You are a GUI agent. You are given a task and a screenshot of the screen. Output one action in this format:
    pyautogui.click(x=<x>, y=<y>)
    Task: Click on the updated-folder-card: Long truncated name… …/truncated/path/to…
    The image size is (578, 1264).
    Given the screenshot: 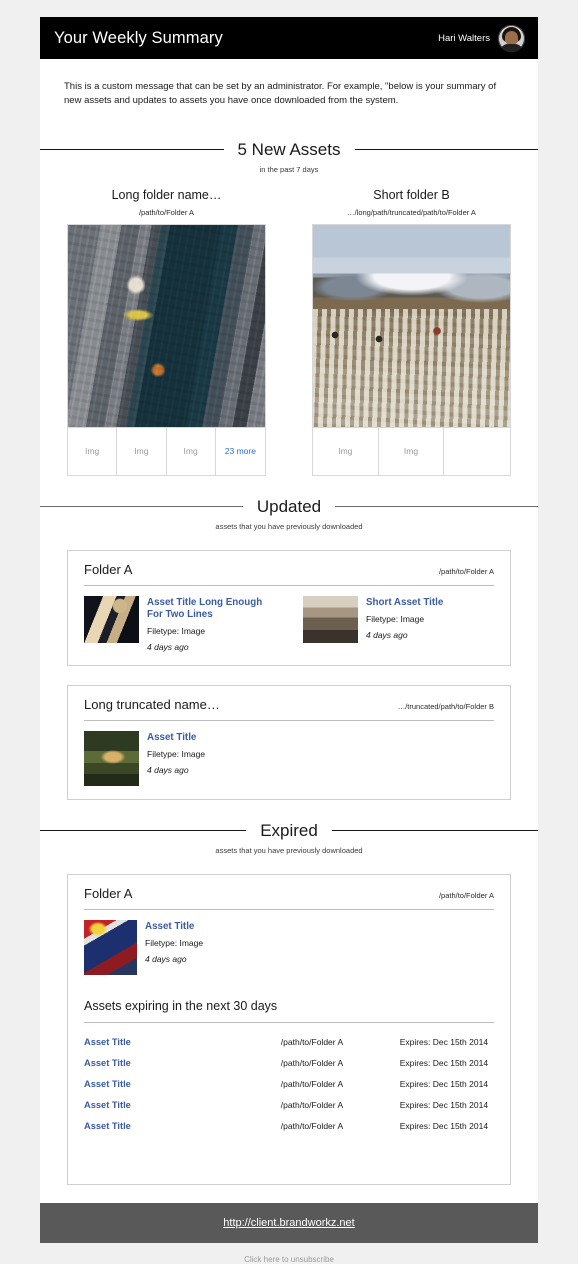 What is the action you would take?
    pyautogui.click(x=289, y=742)
    